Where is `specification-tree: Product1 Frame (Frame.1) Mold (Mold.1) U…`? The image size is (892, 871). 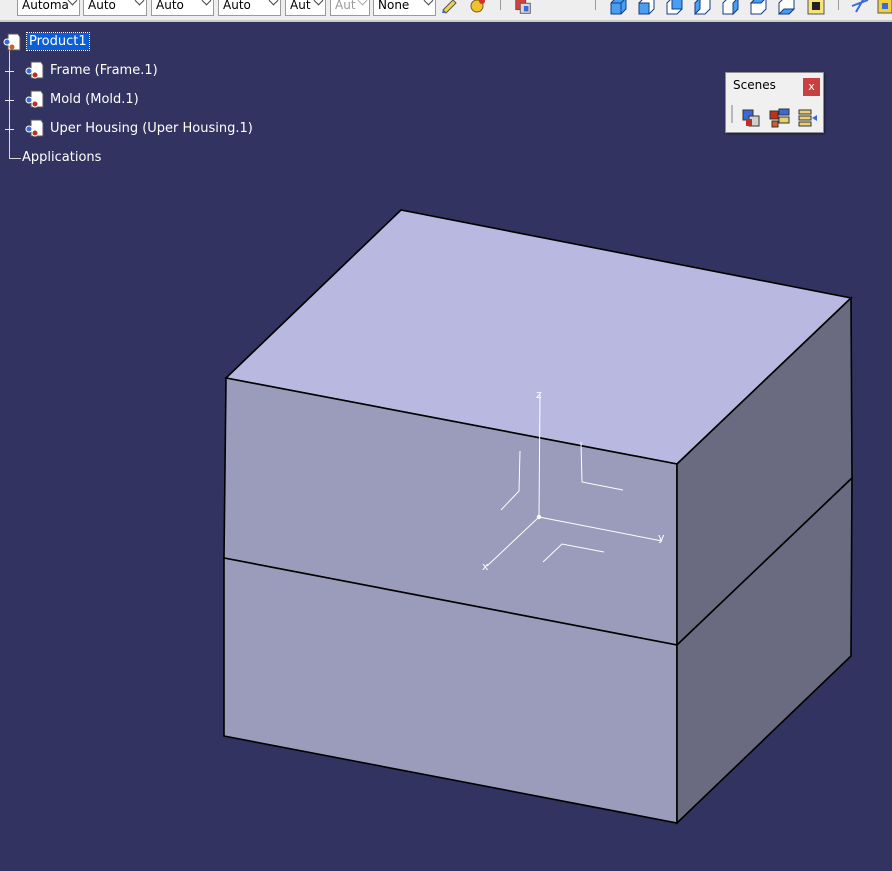 specification-tree: Product1 Frame (Frame.1) Mold (Mold.1) U… is located at coordinates (140, 105).